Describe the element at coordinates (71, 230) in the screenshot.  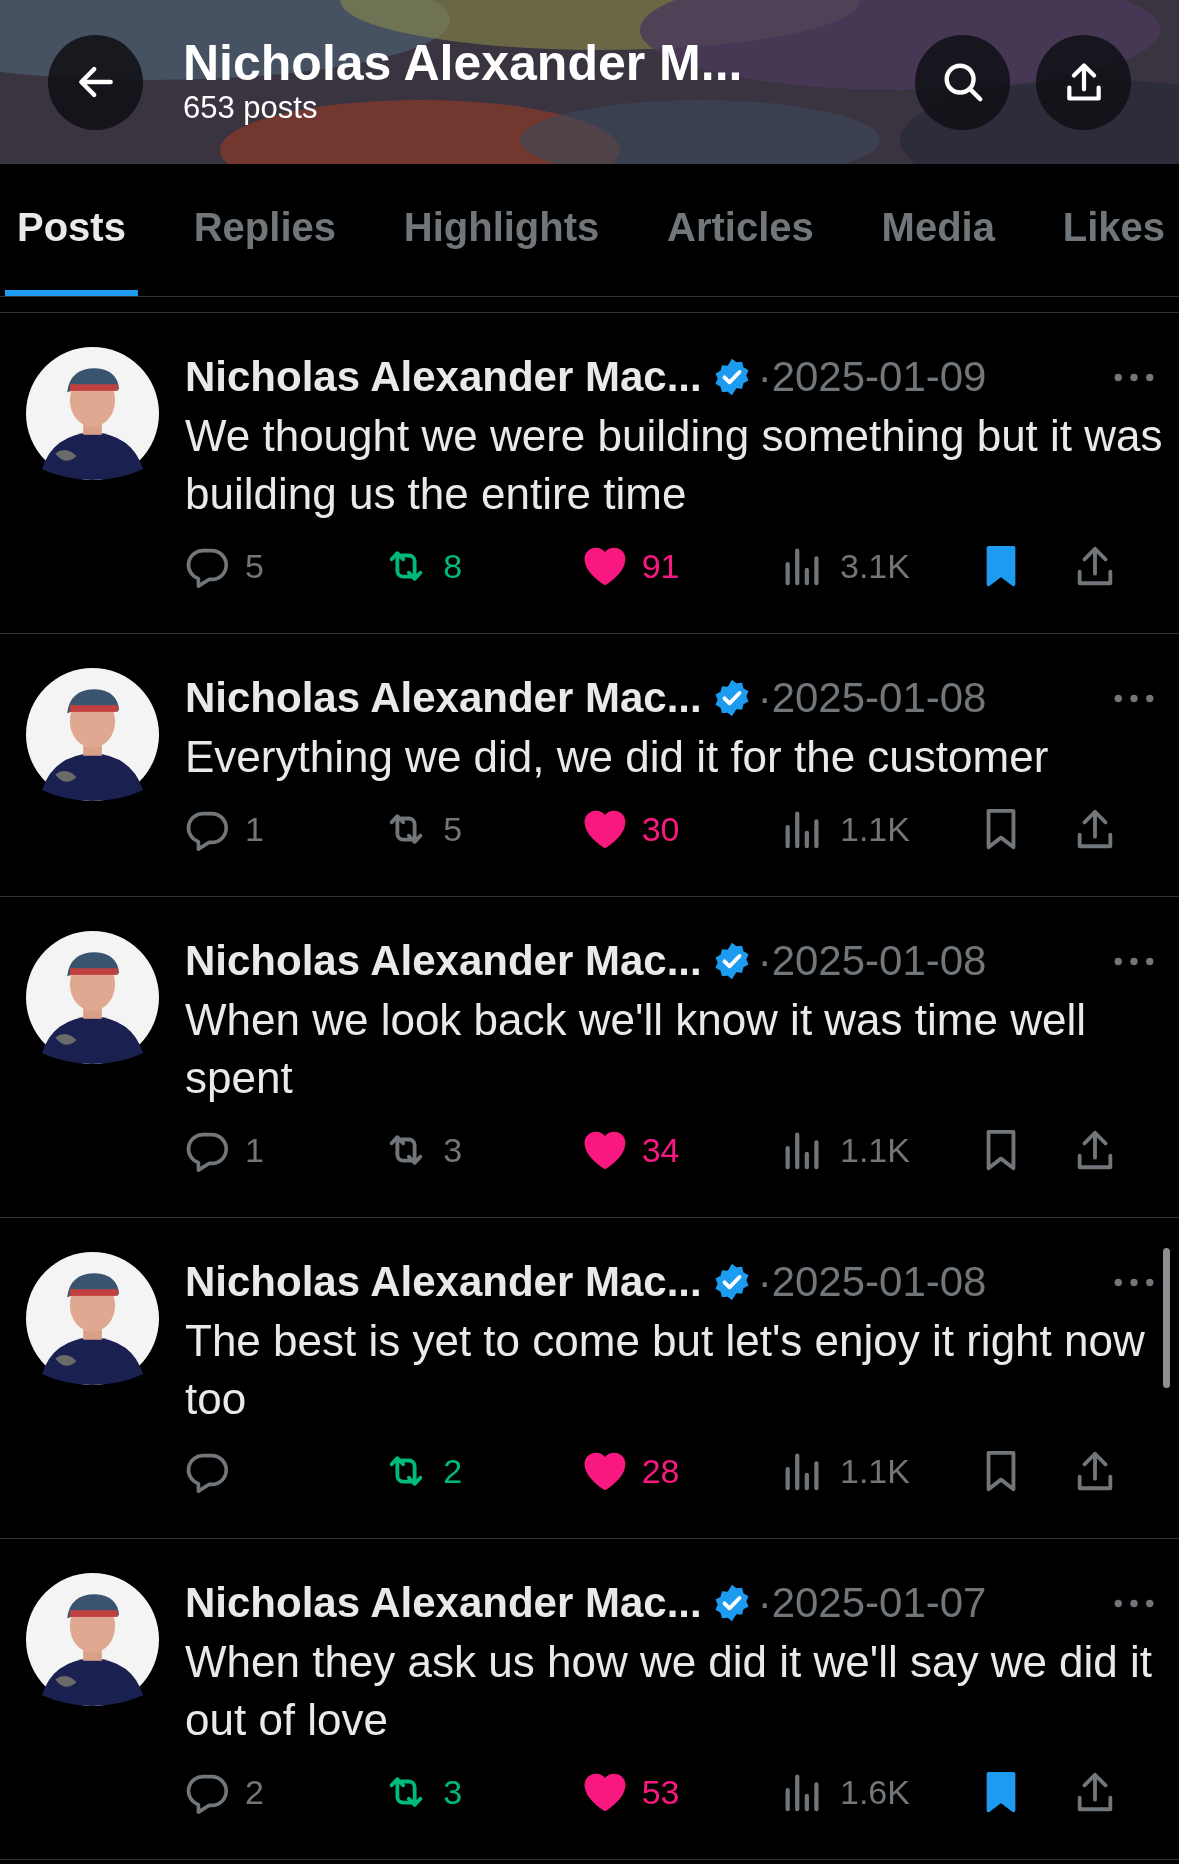
I see `tab: Posts` at that location.